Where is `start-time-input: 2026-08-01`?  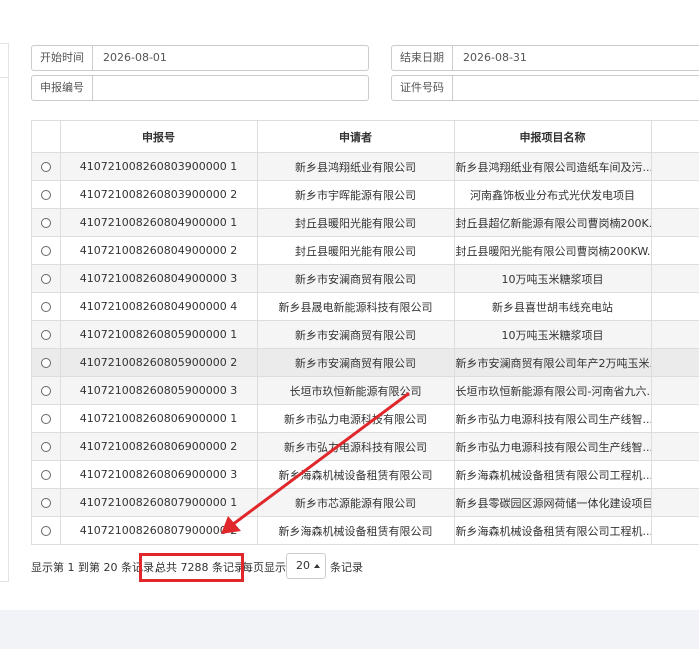 start-time-input: 2026-08-01 is located at coordinates (230, 58).